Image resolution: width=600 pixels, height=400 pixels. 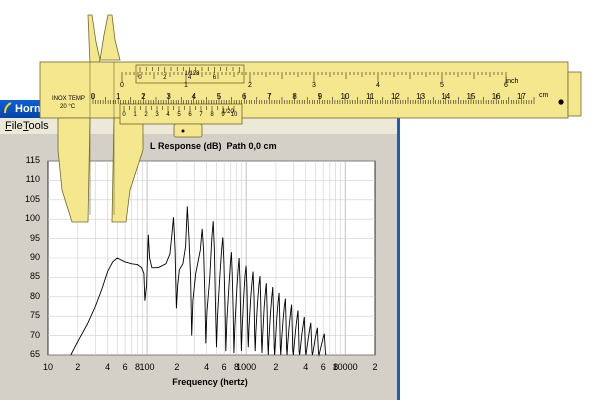 I want to click on cm-number: 1, so click(x=118, y=96).